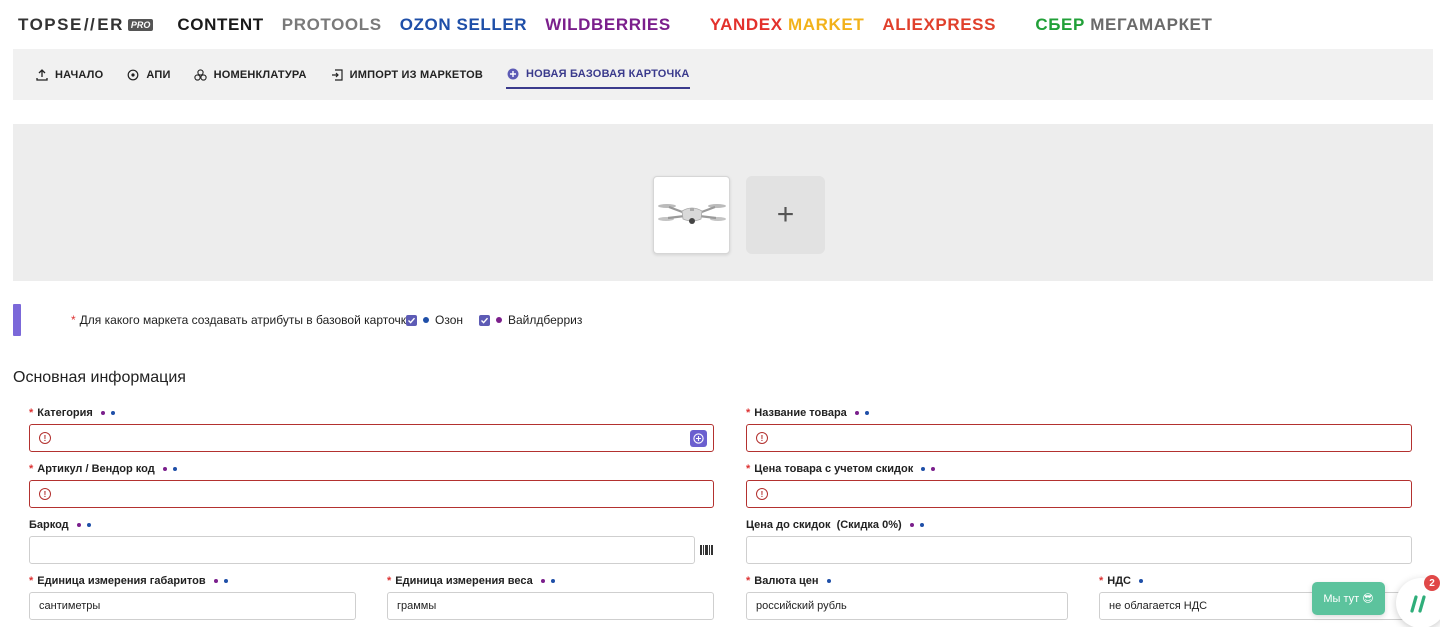 The image size is (1440, 627). I want to click on category-picker-button, so click(698, 438).